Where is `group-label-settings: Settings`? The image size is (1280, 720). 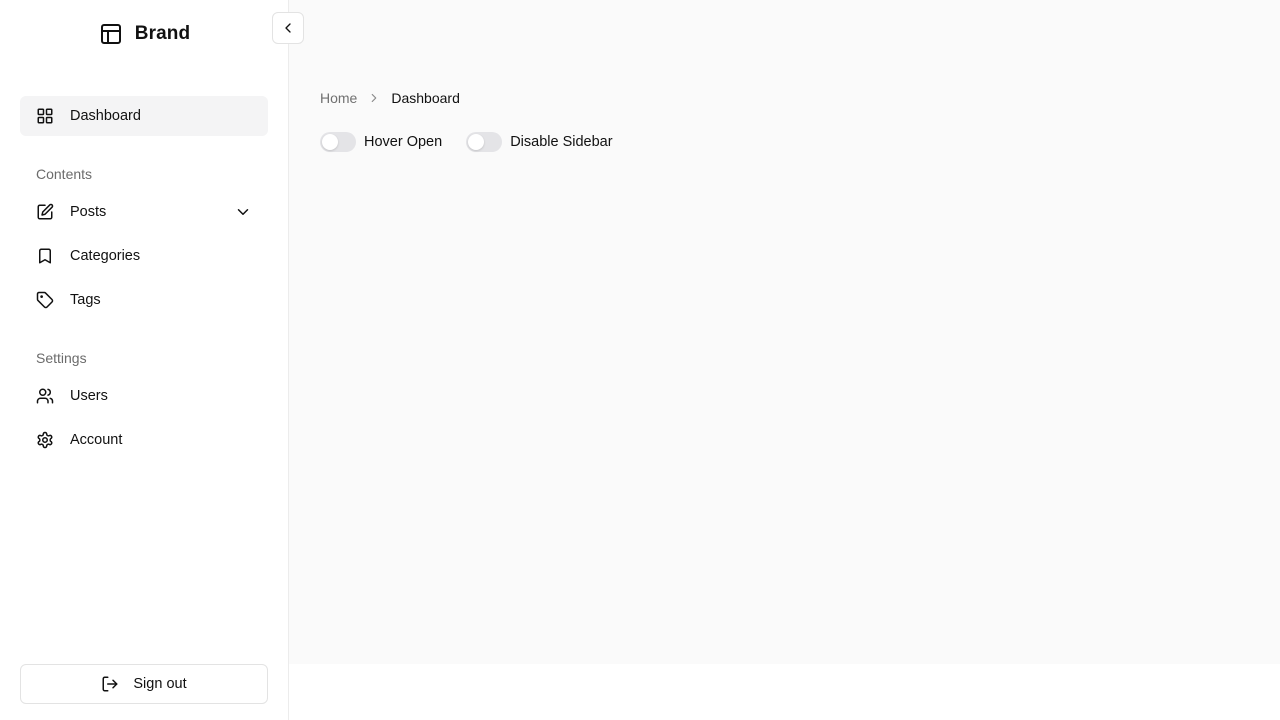
group-label-settings: Settings is located at coordinates (61, 358).